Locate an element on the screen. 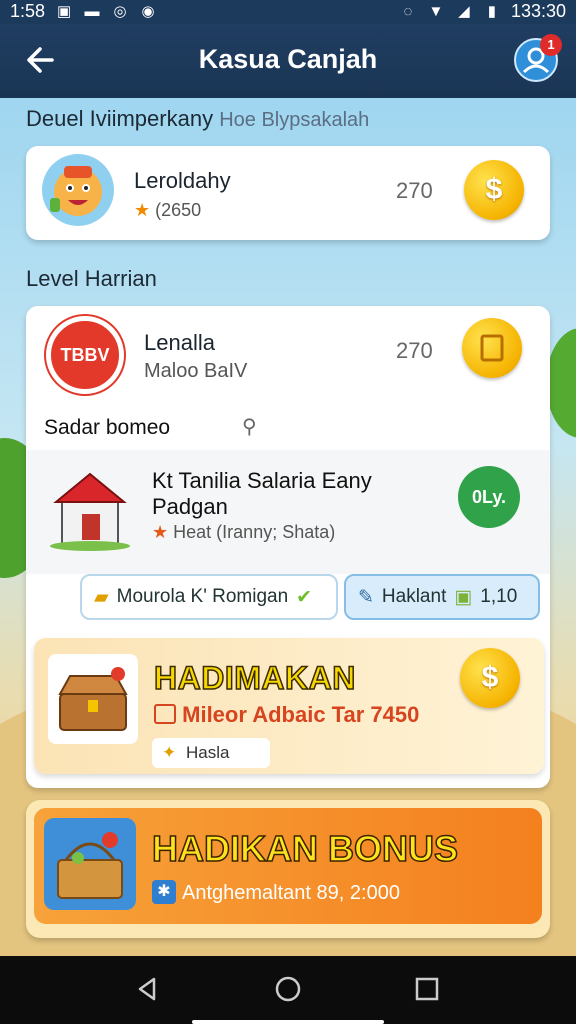  reward-subtitle-text: Mileor Adbaic Tar 7450 is located at coordinates (301, 714).